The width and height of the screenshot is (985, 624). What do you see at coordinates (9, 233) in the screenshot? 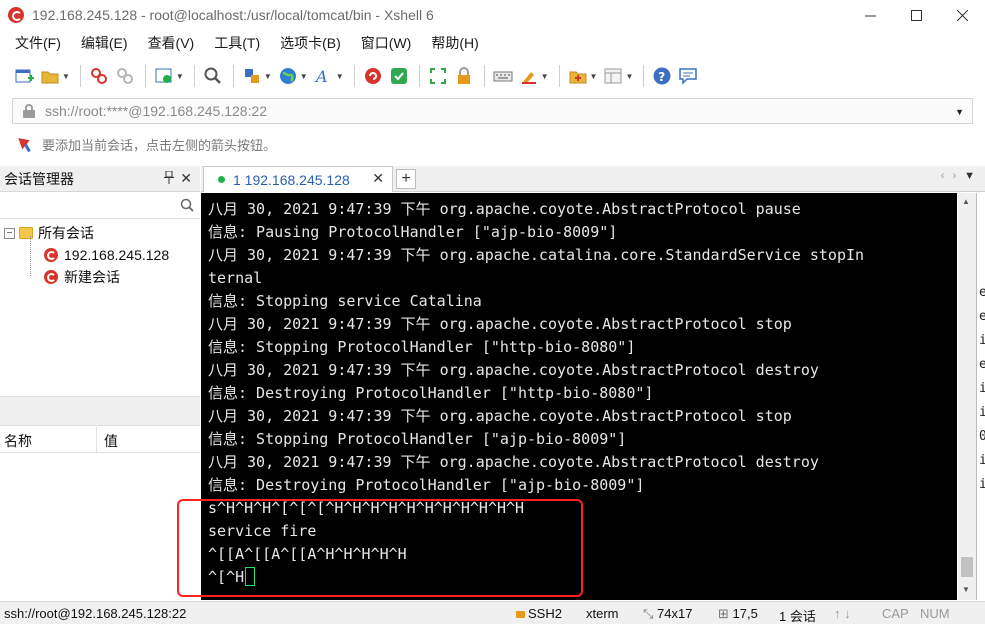
I see `collapse-icon: −` at bounding box center [9, 233].